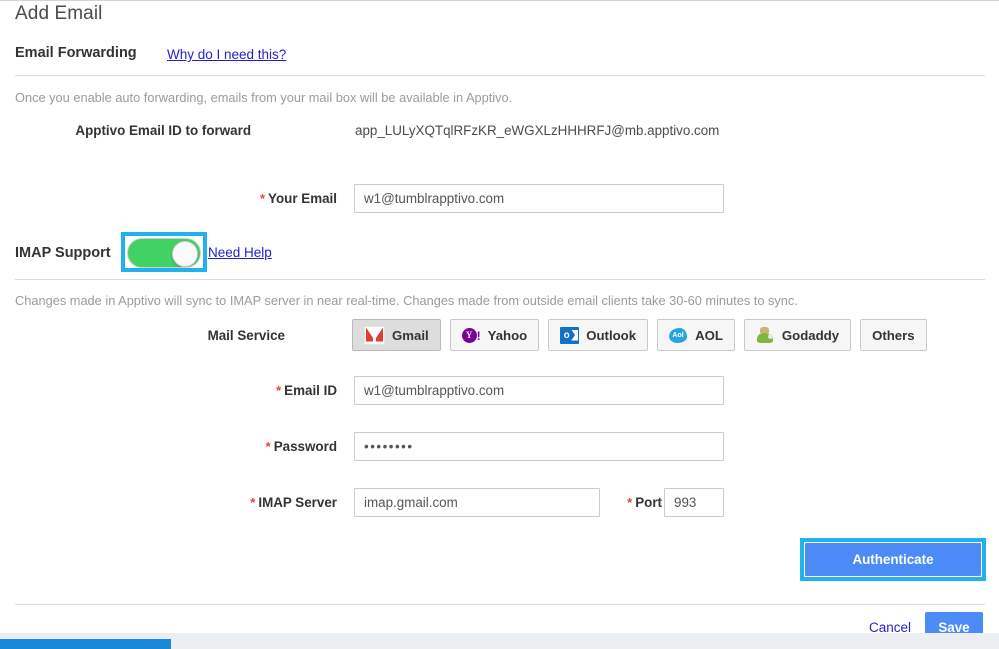  Describe the element at coordinates (810, 335) in the screenshot. I see `mail-service-godaddy-label: Godaddy` at that location.